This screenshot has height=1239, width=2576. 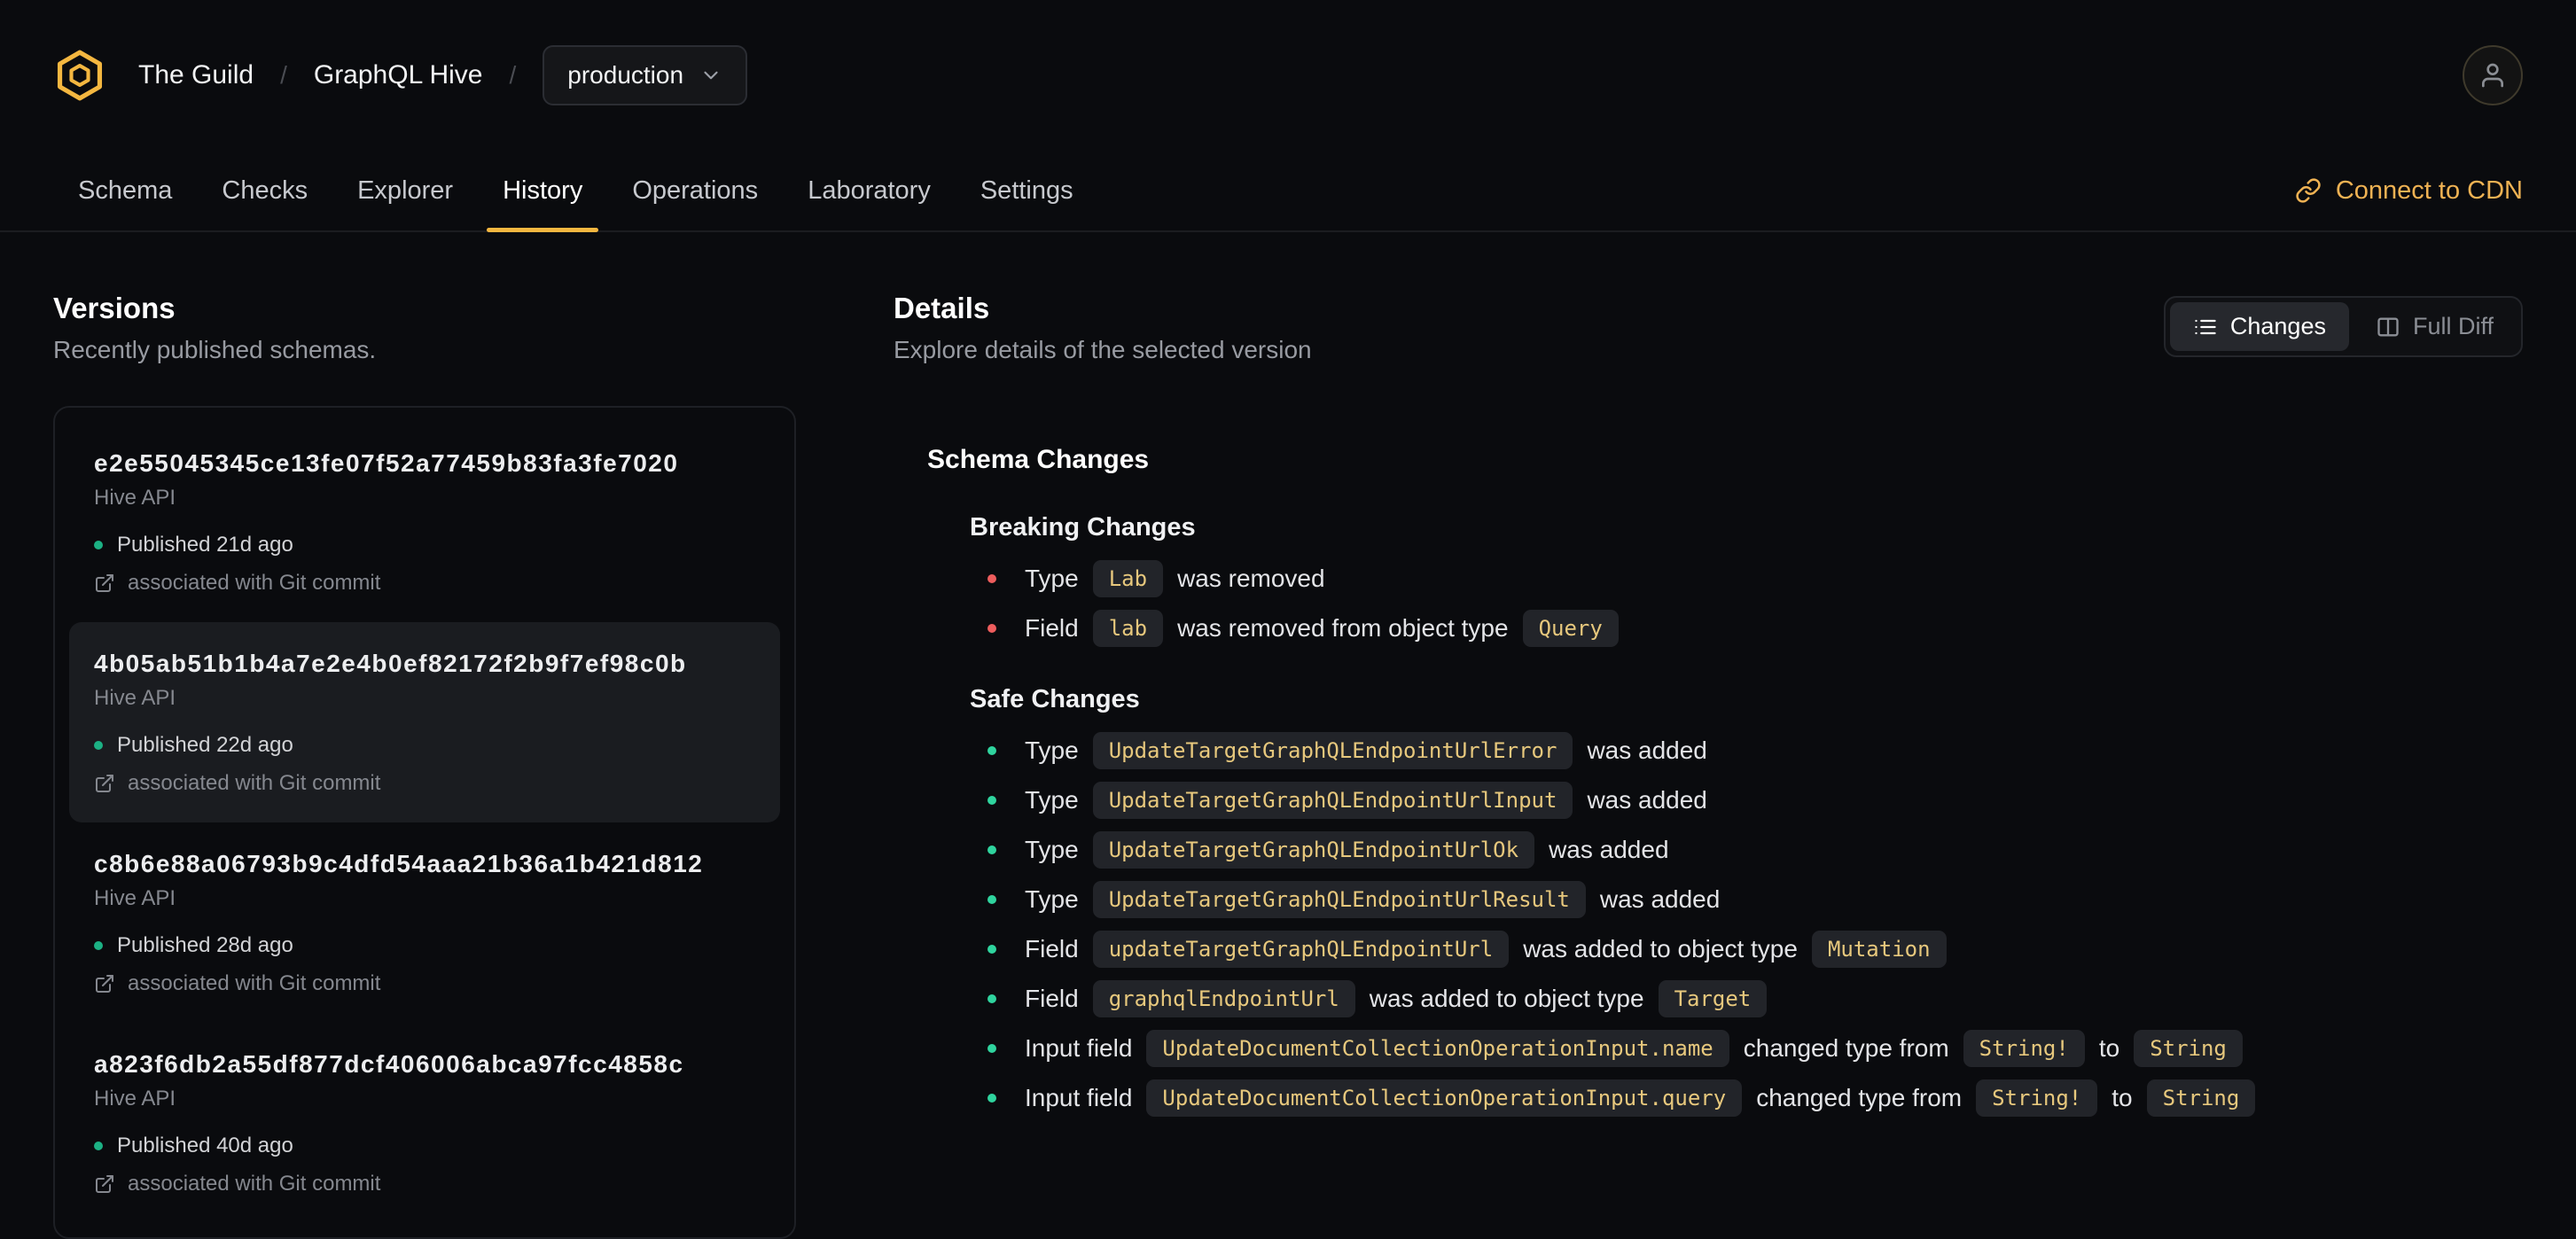 I want to click on code-chip: UpdateTargetGraphQLEndpointUrlOk, so click(x=1313, y=850).